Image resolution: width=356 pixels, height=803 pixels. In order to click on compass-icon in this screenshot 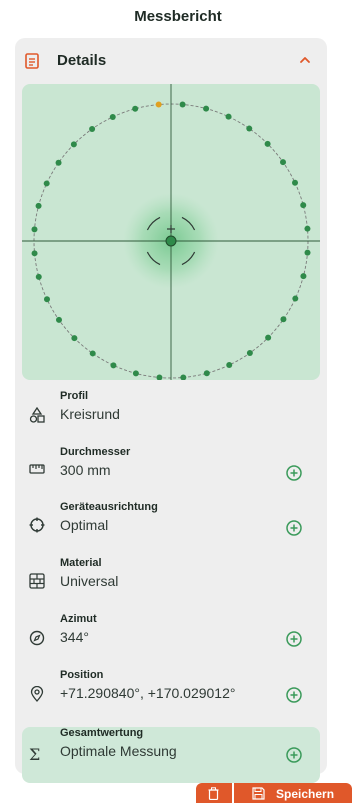, I will do `click(37, 638)`.